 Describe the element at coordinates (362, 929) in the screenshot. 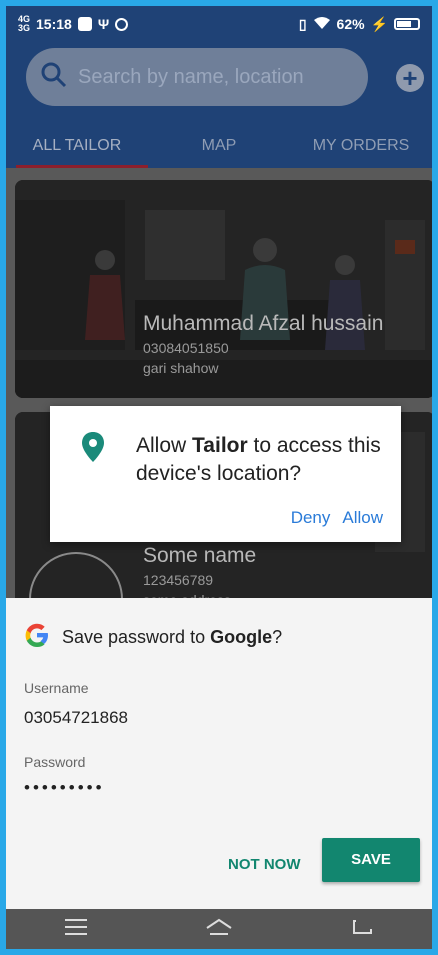

I see `back-icon` at that location.